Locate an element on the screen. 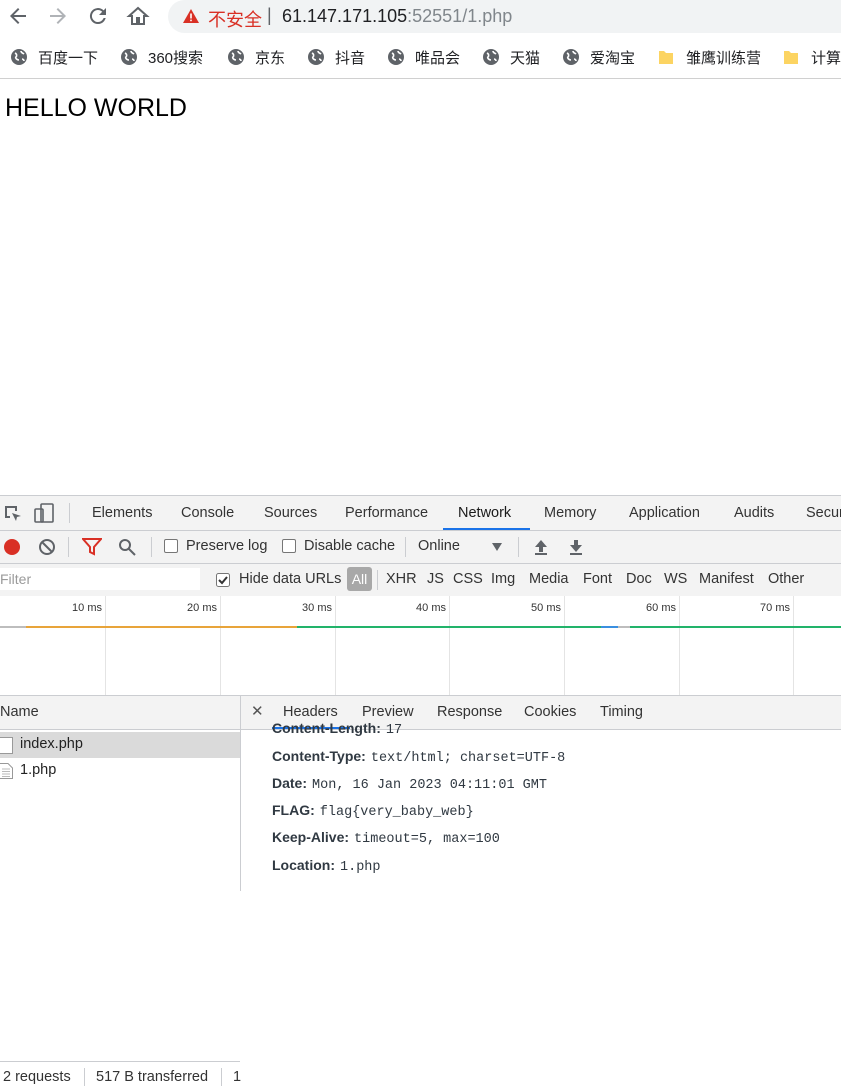  bookmark-label: 计算 is located at coordinates (826, 58).